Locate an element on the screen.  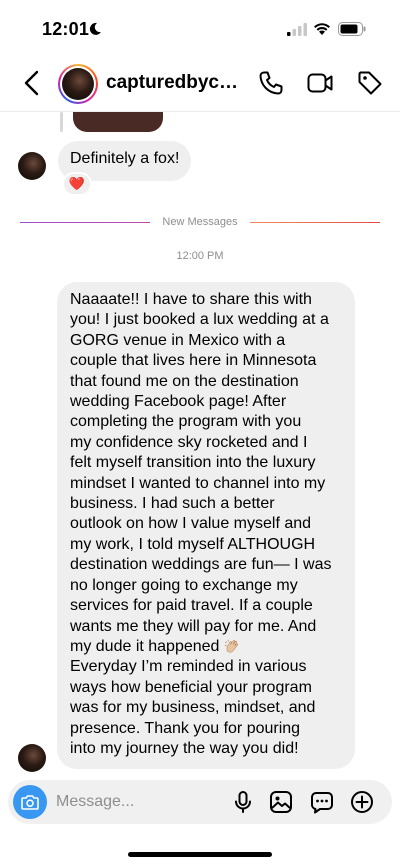
message-line: Everyday I’m reminded in various is located at coordinates (188, 667).